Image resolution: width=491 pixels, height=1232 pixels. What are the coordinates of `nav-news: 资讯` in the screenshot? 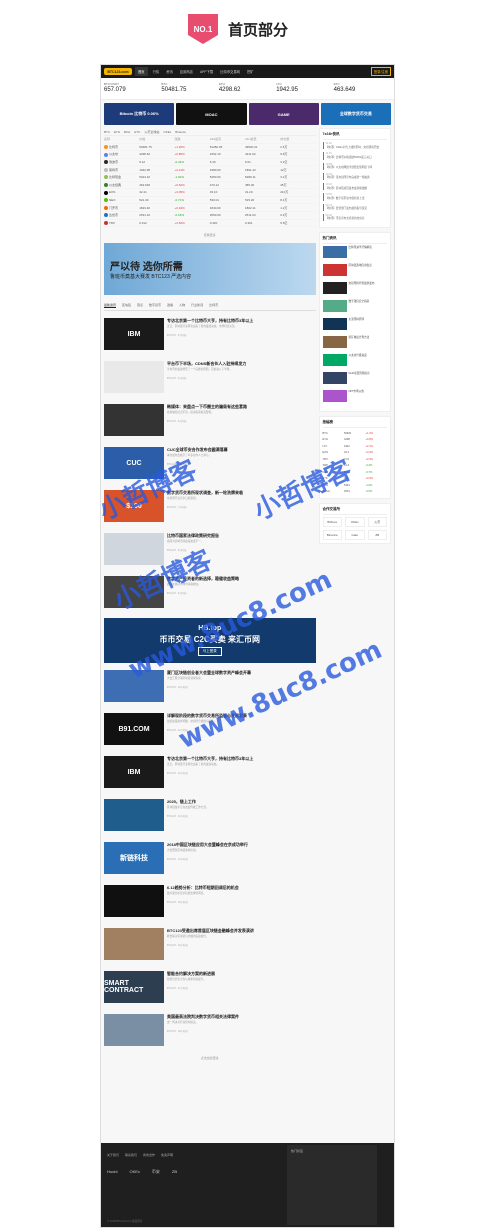 It's located at (169, 71).